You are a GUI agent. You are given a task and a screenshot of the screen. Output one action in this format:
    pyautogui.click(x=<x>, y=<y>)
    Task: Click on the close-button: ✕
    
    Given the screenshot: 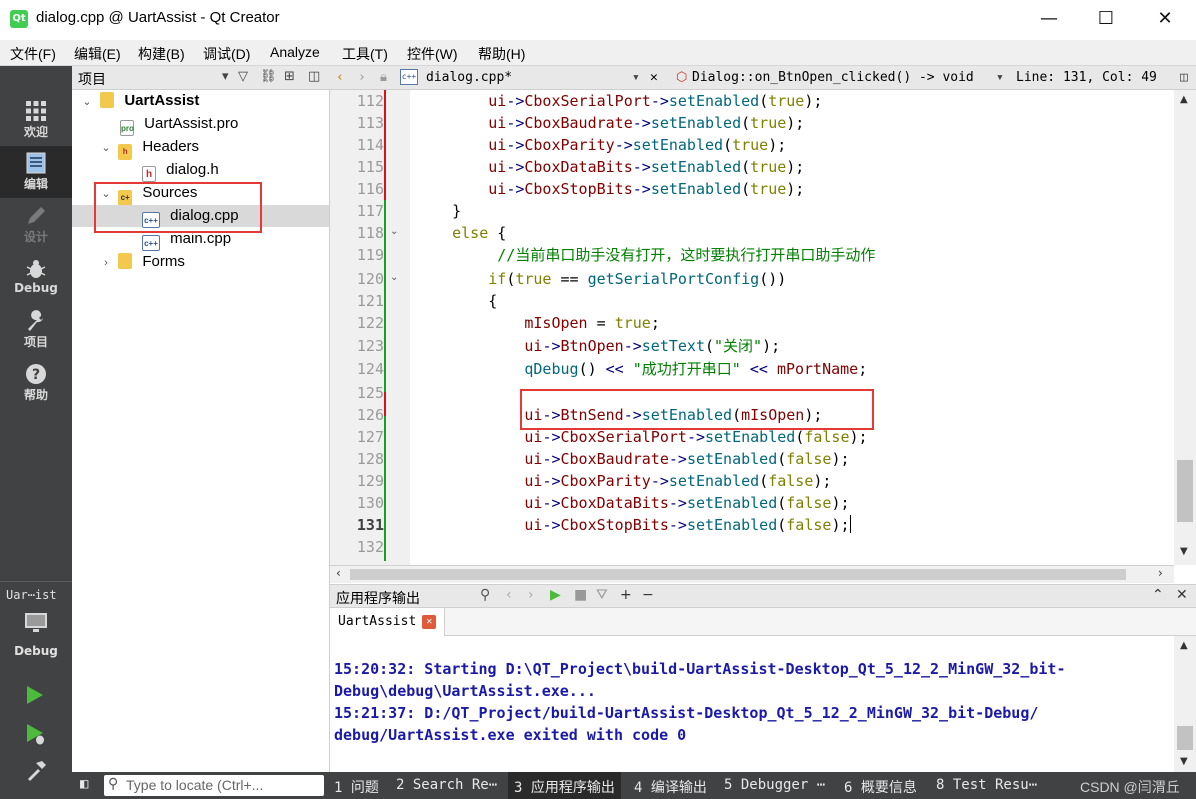 What is the action you would take?
    pyautogui.click(x=1165, y=20)
    